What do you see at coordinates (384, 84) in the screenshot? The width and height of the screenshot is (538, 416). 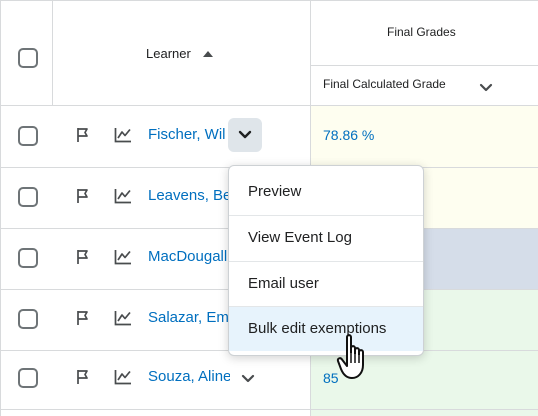 I see `final-calculated-grade-header: Final Calculated Grade` at bounding box center [384, 84].